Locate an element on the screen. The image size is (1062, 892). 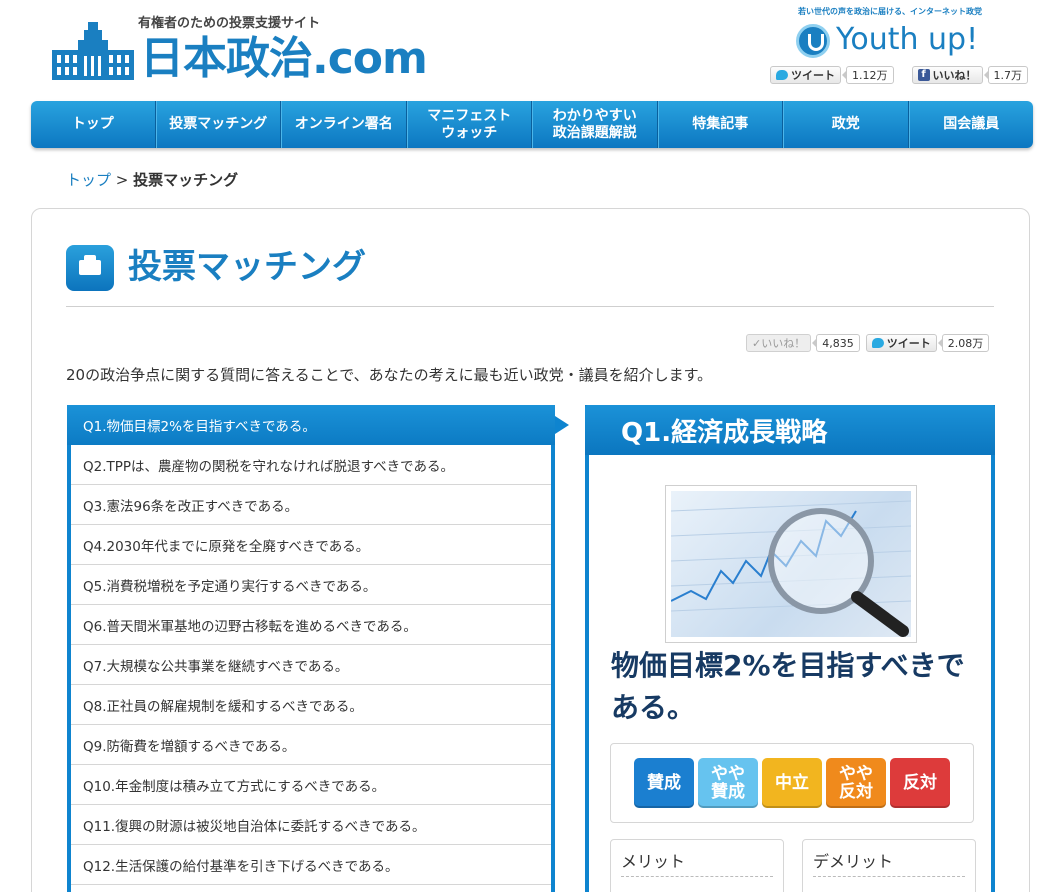
breadcrumb-home-link: トップ is located at coordinates (88, 180).